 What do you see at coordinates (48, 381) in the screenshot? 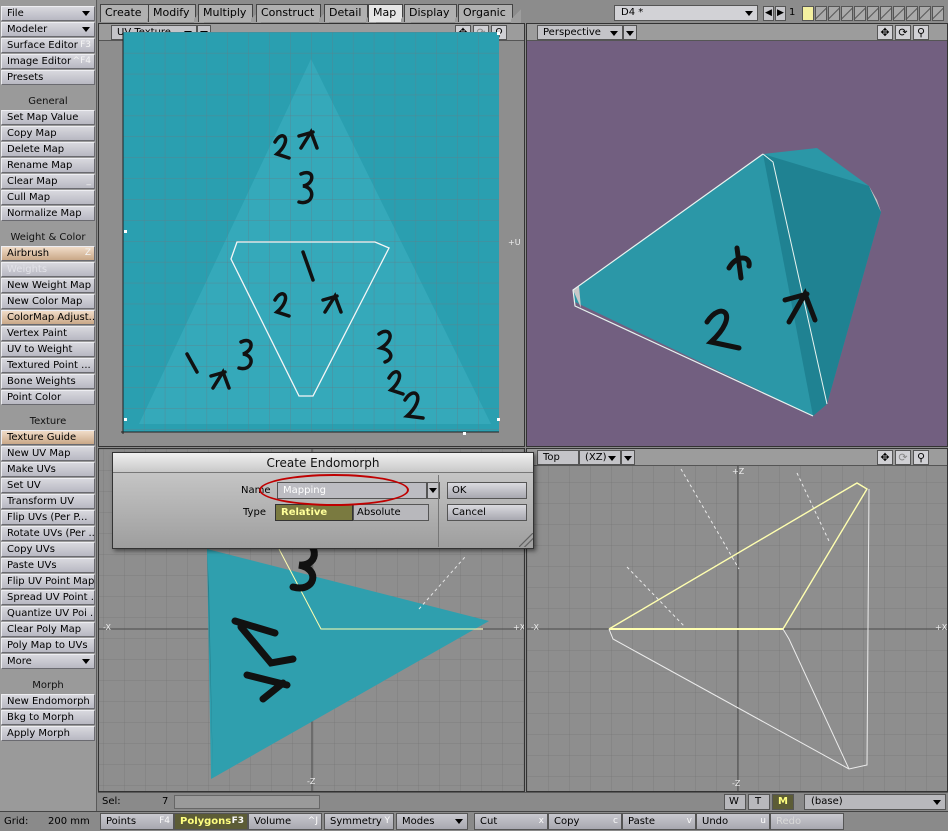
I see `sidebar-item-bone-weights: Bone Weights` at bounding box center [48, 381].